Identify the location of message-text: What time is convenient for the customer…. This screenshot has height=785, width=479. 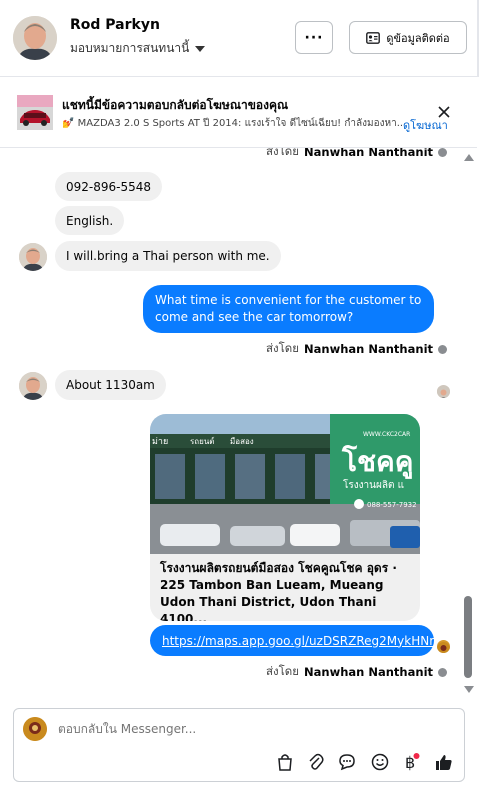
(288, 308).